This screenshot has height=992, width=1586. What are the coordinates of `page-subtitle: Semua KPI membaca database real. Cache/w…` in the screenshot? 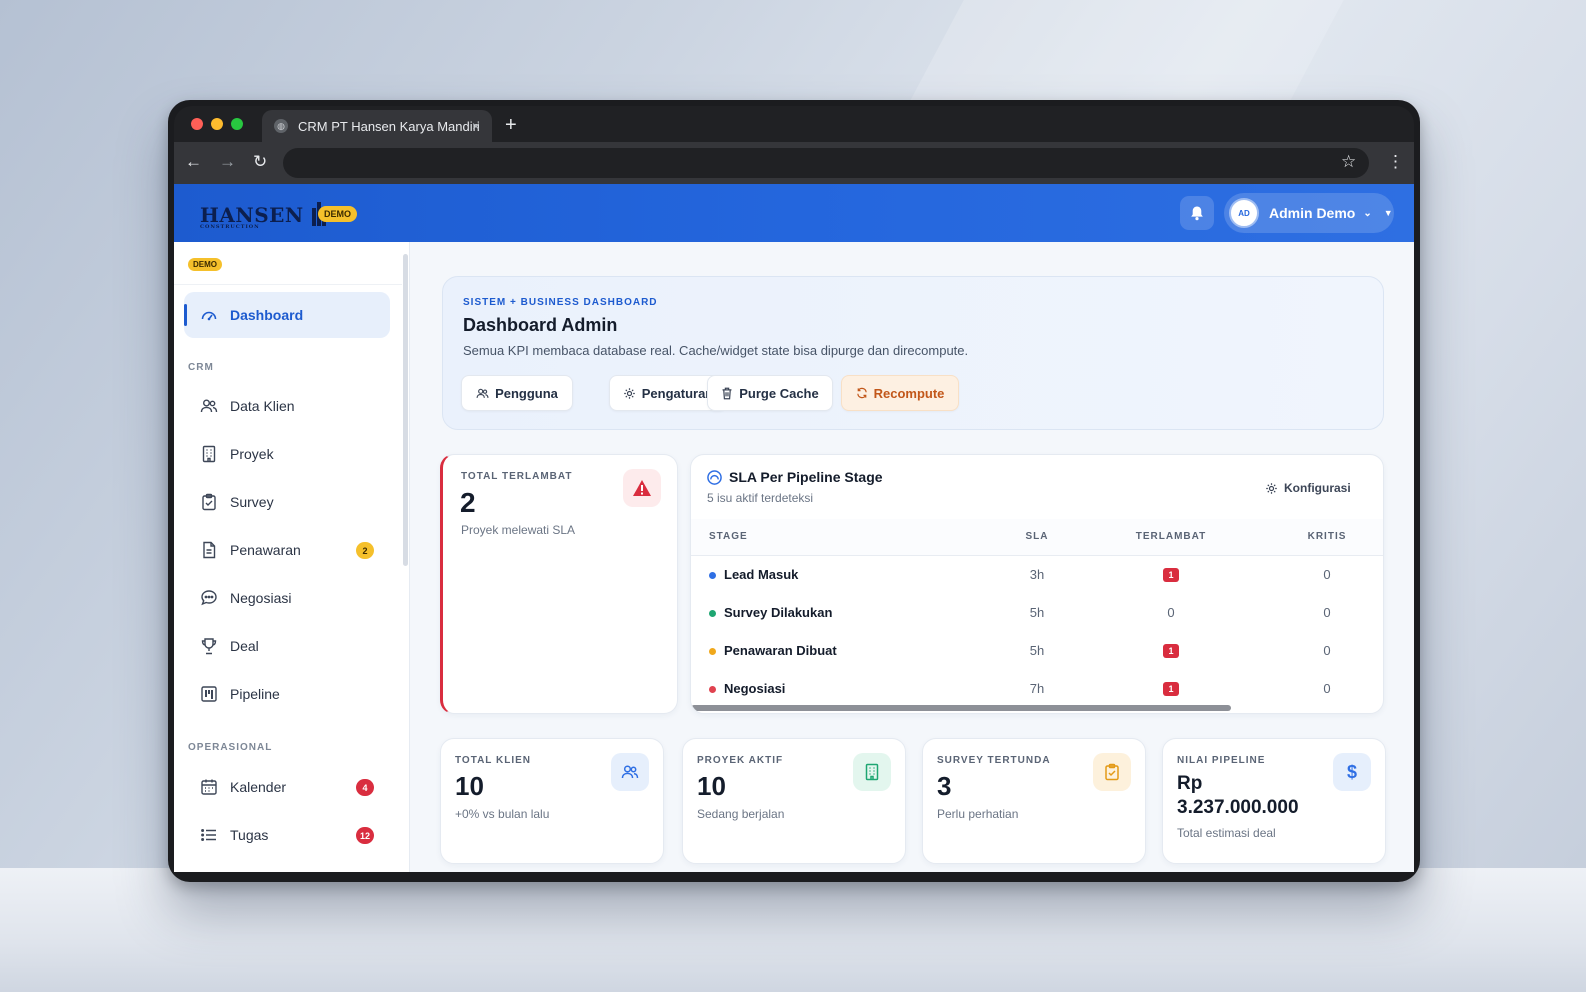 It's located at (716, 350).